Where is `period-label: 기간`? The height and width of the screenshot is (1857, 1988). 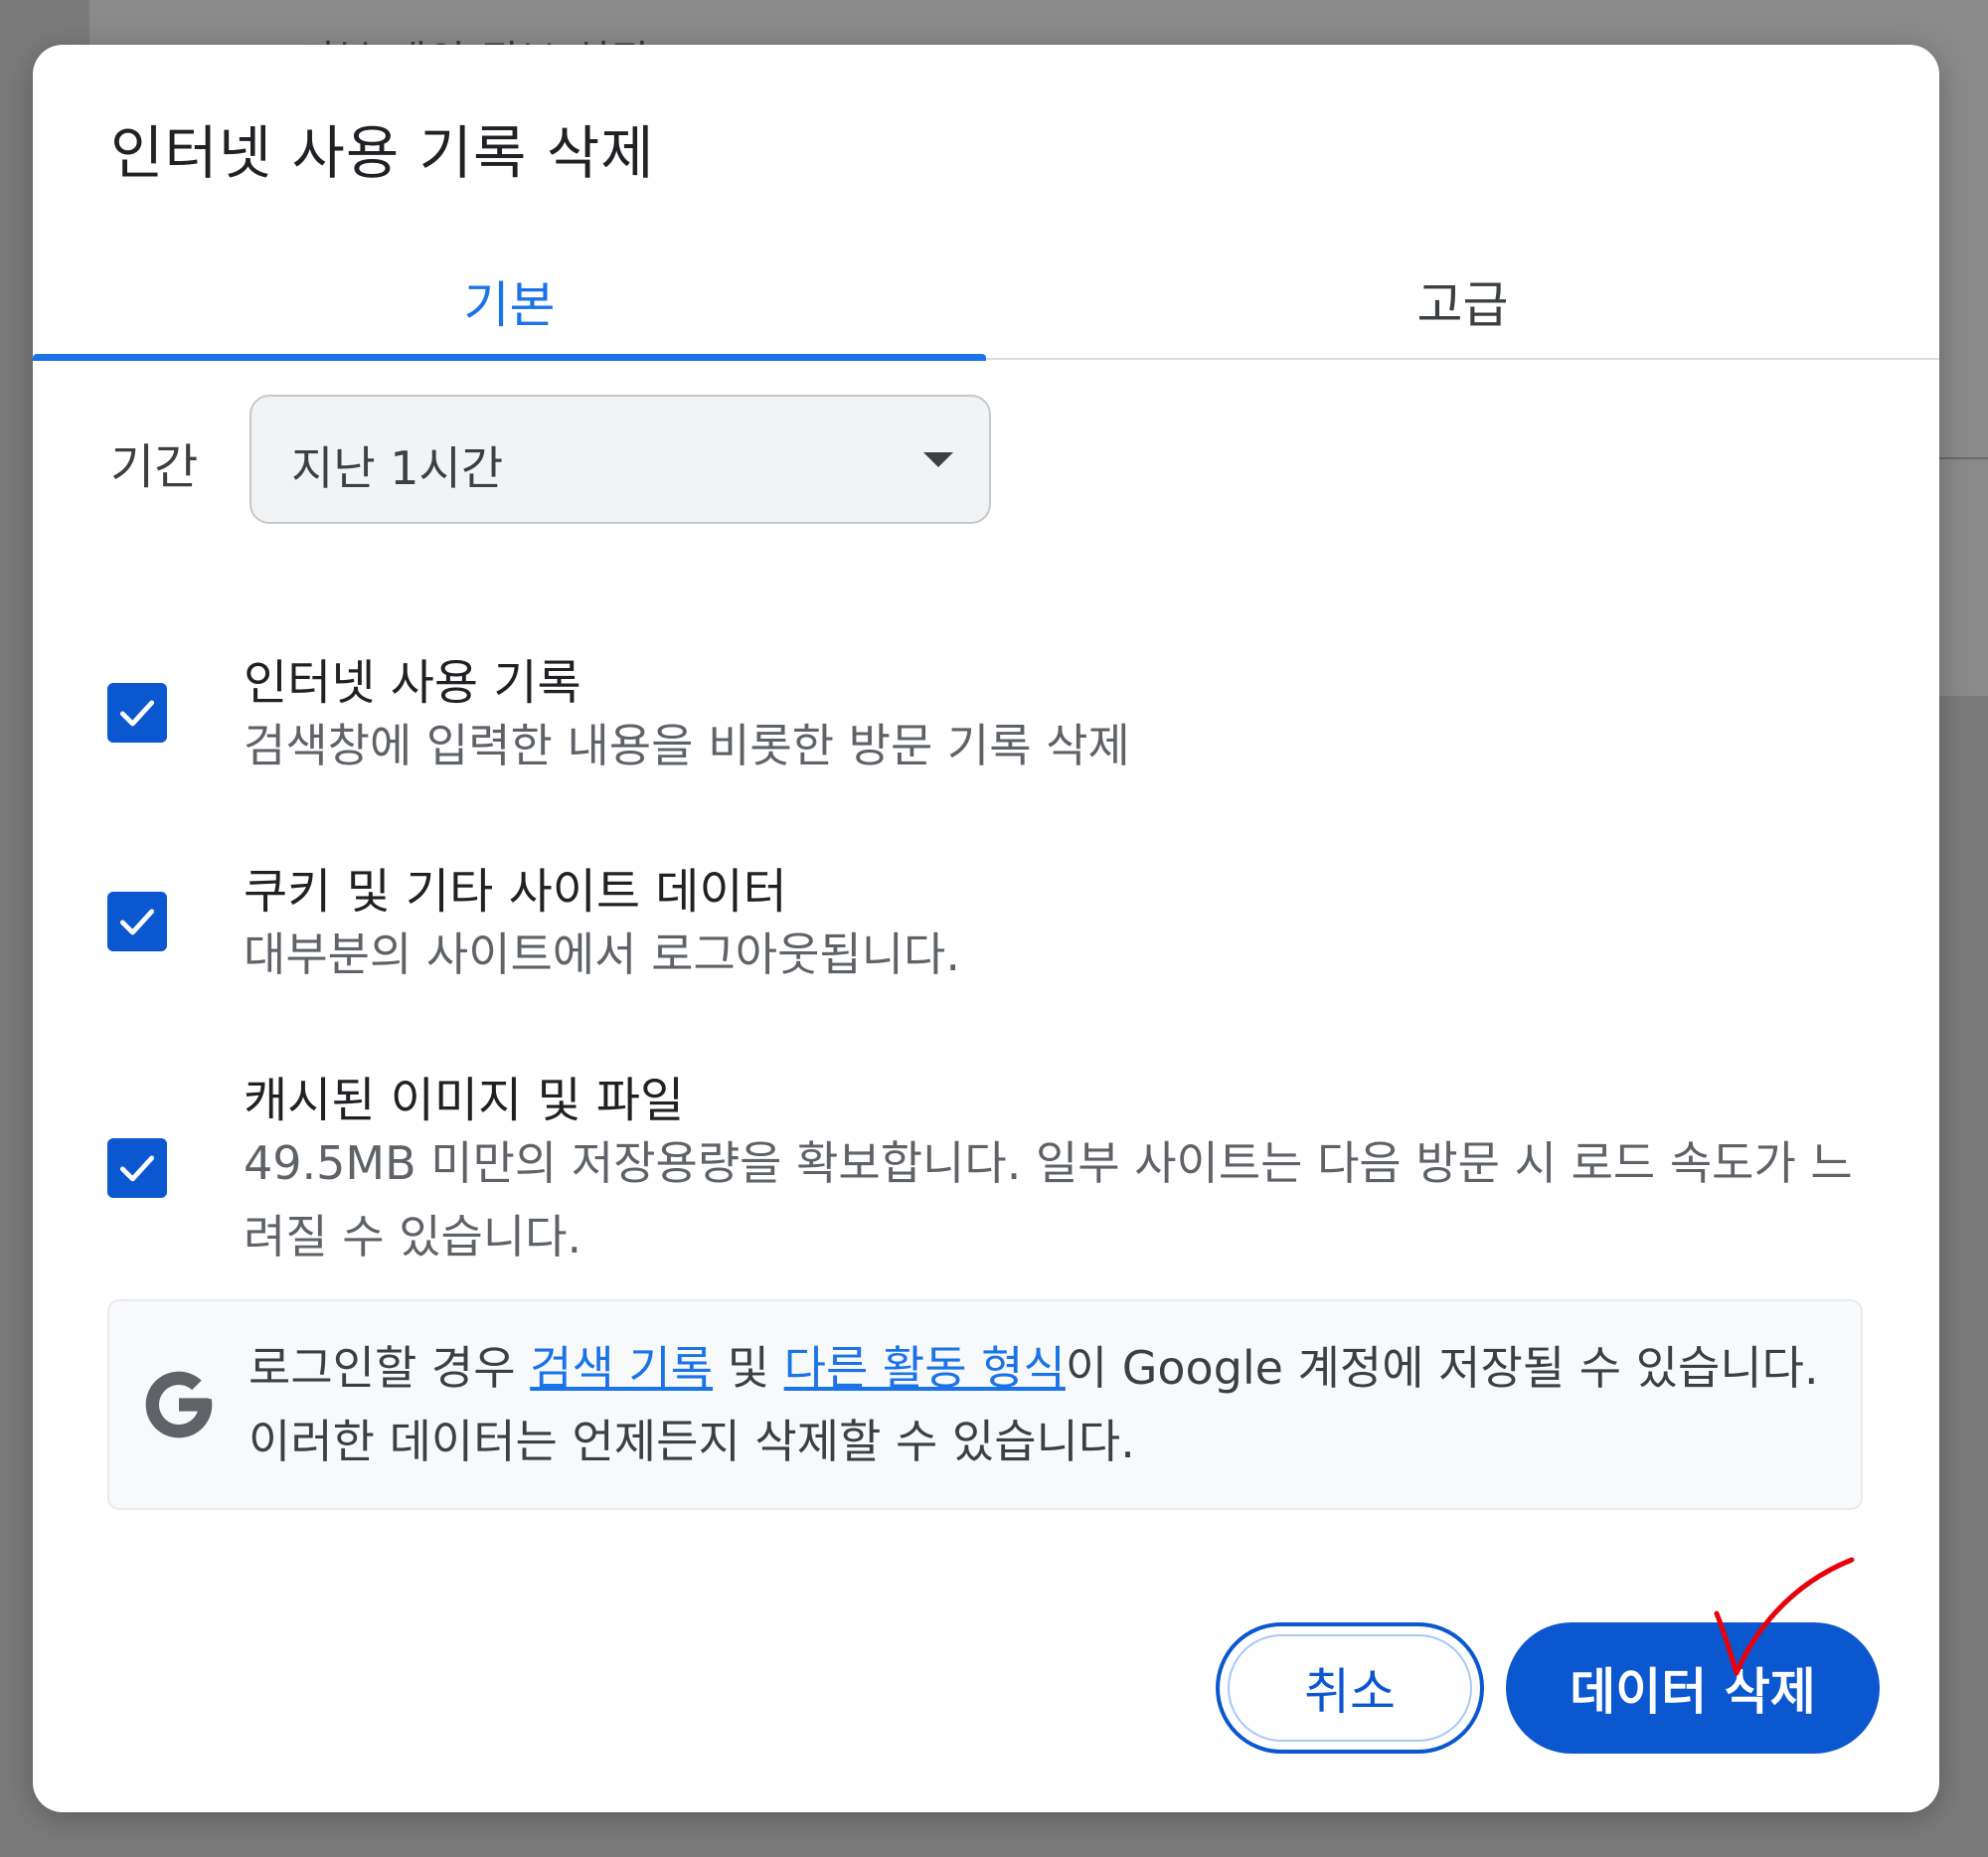 period-label: 기간 is located at coordinates (154, 467).